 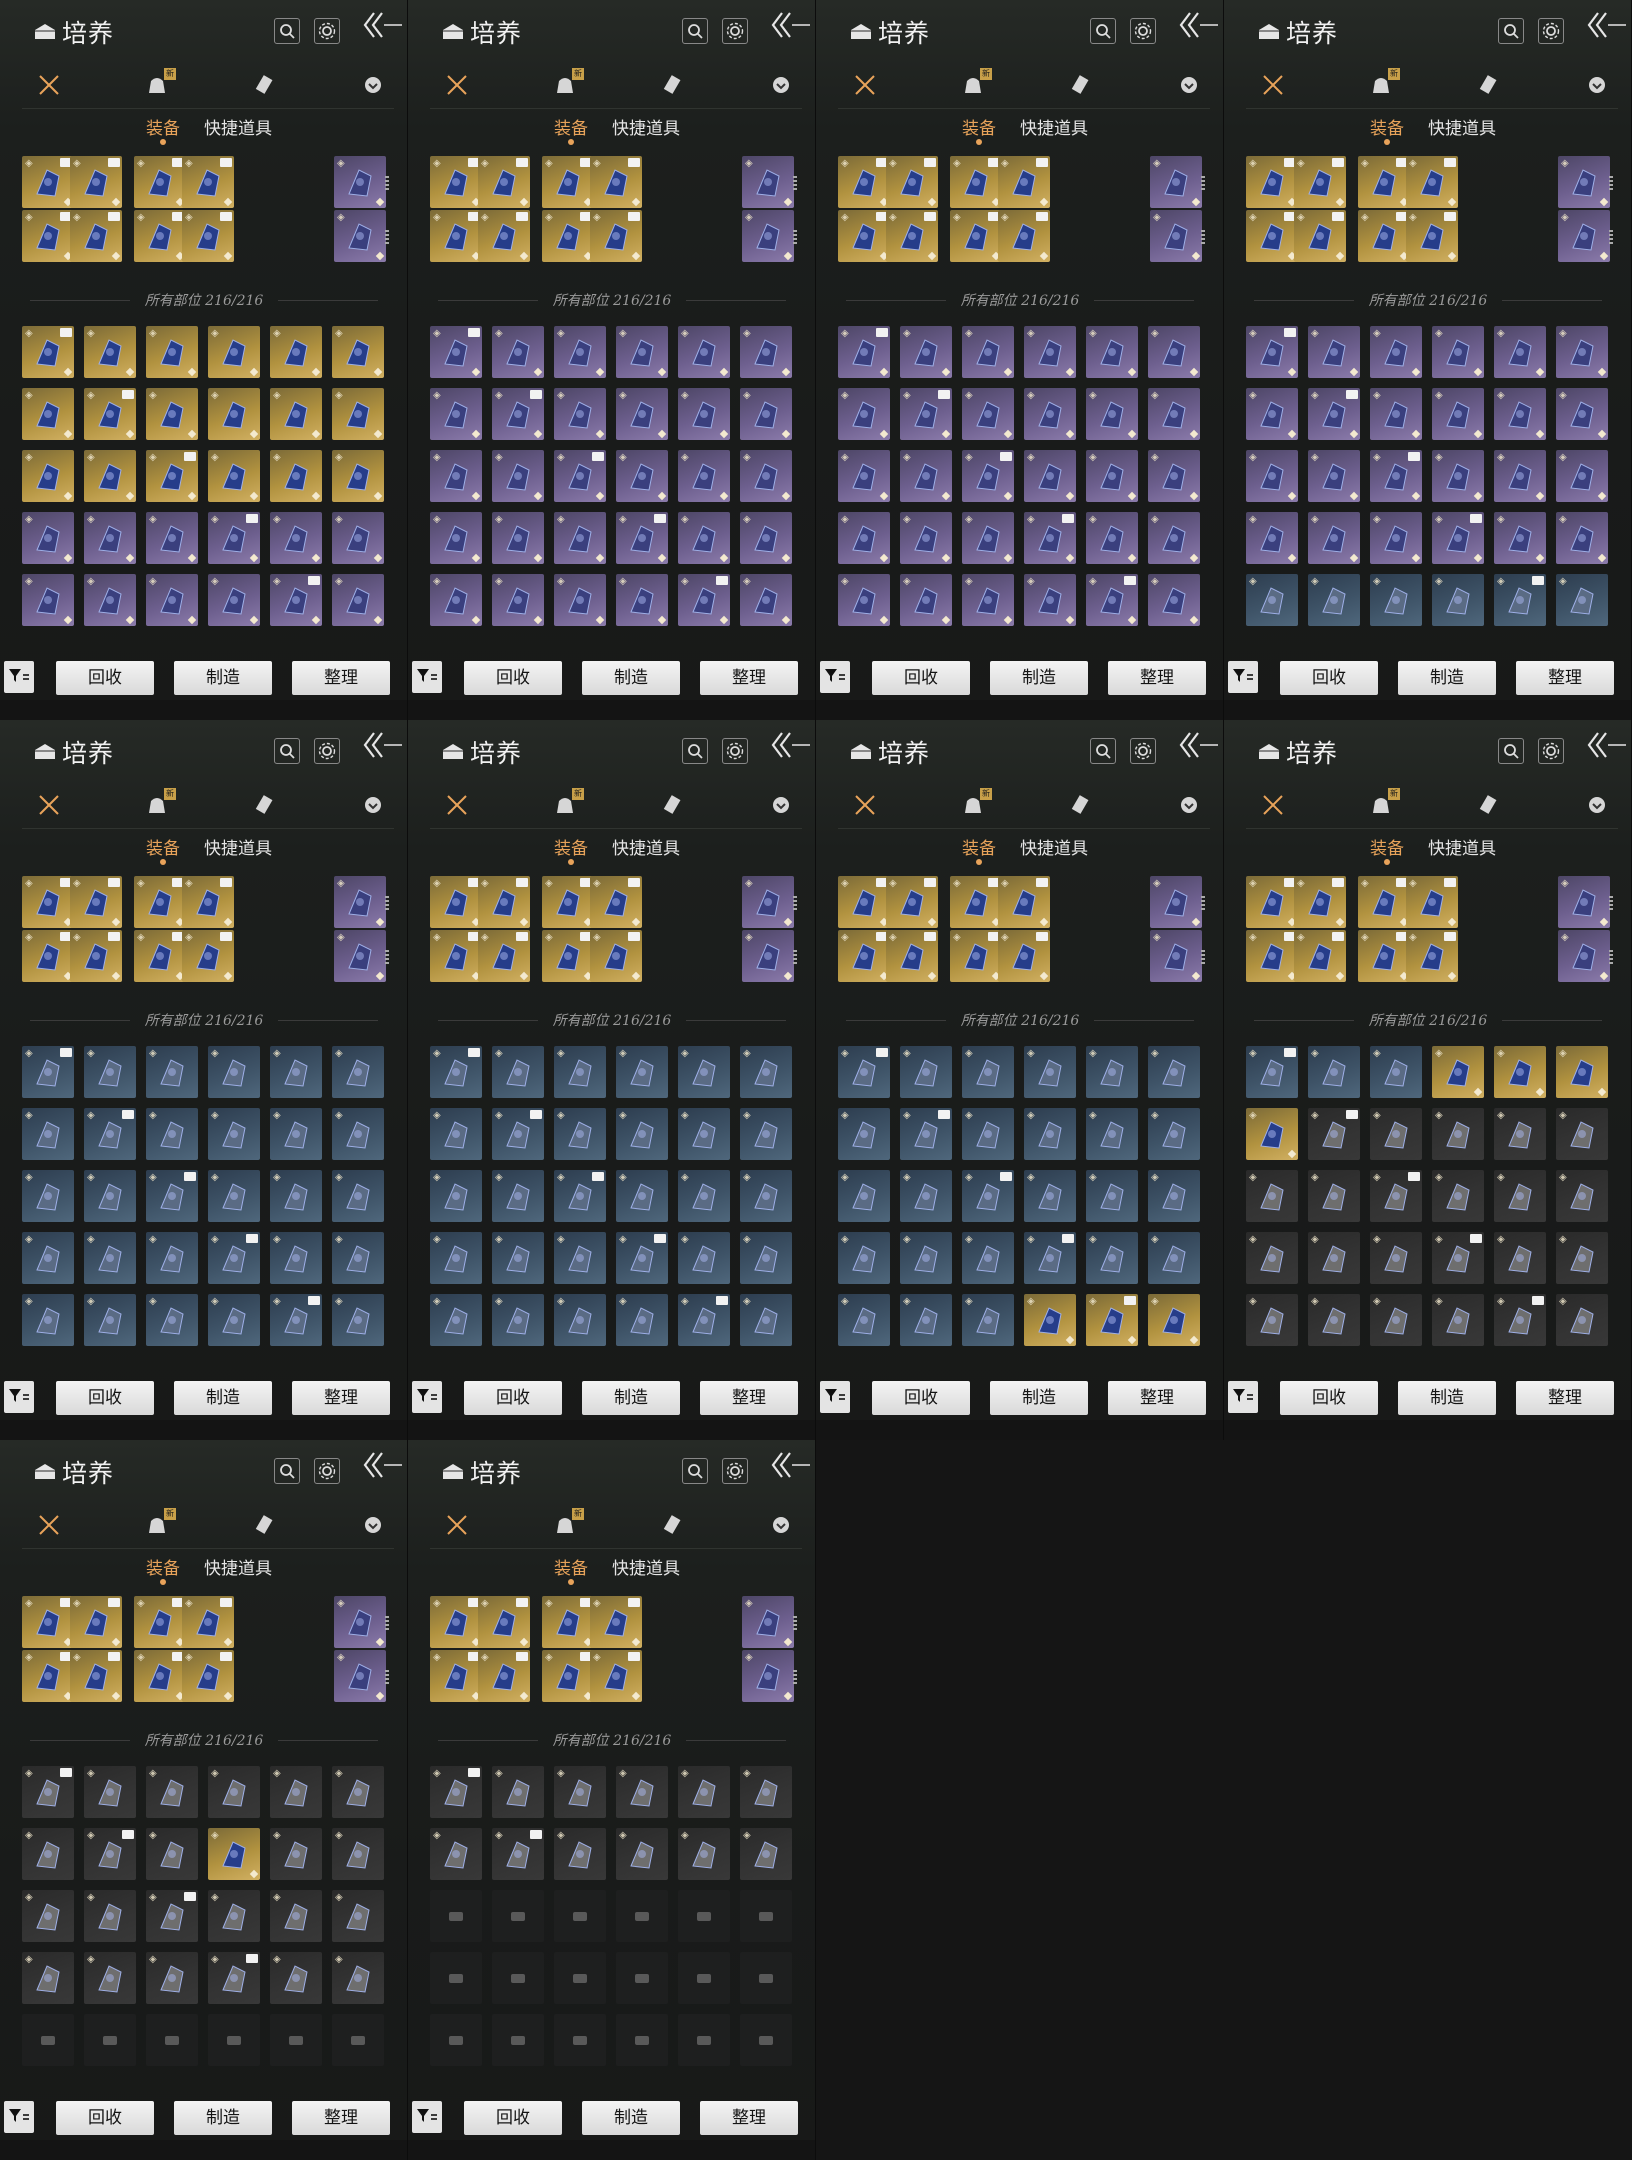 I want to click on sort-button: 整理, so click(x=341, y=2118).